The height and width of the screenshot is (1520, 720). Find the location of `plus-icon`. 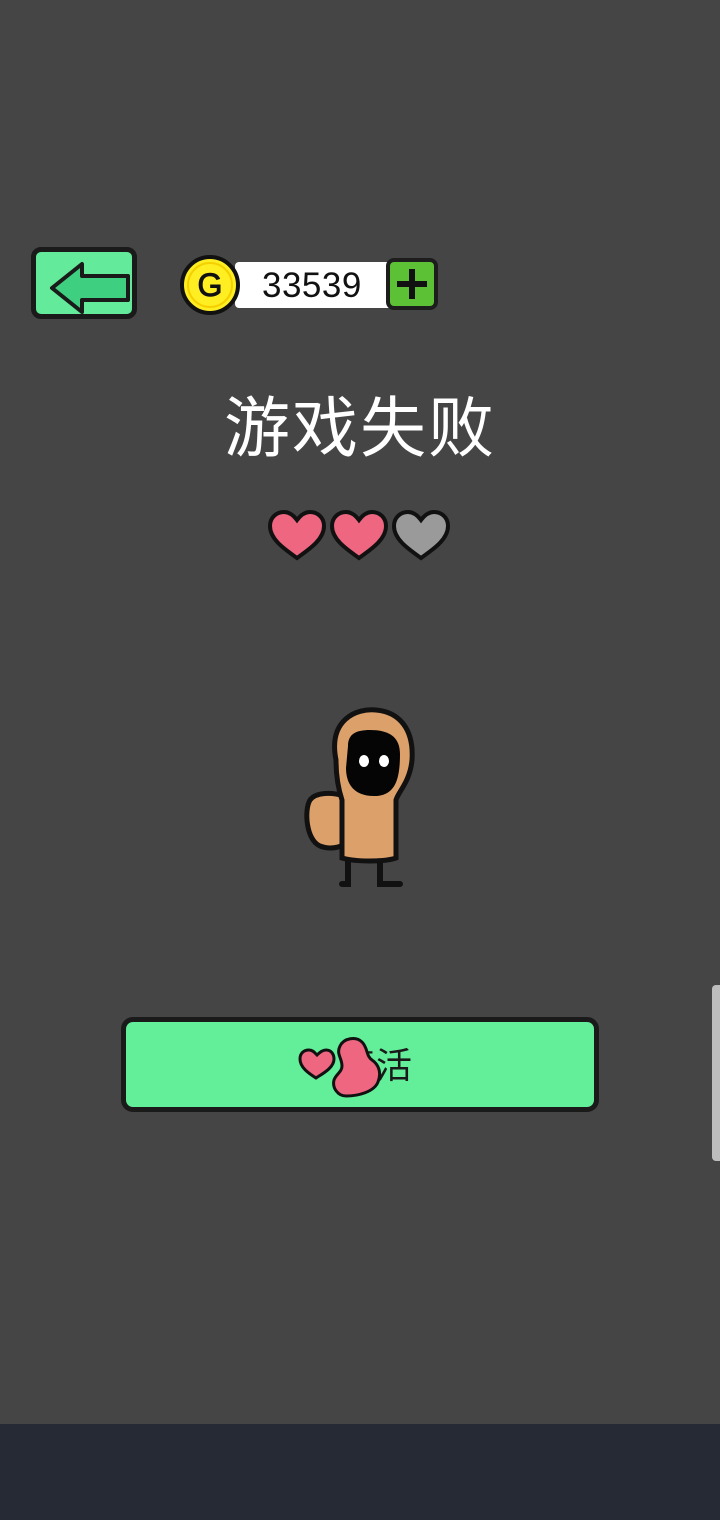

plus-icon is located at coordinates (412, 284).